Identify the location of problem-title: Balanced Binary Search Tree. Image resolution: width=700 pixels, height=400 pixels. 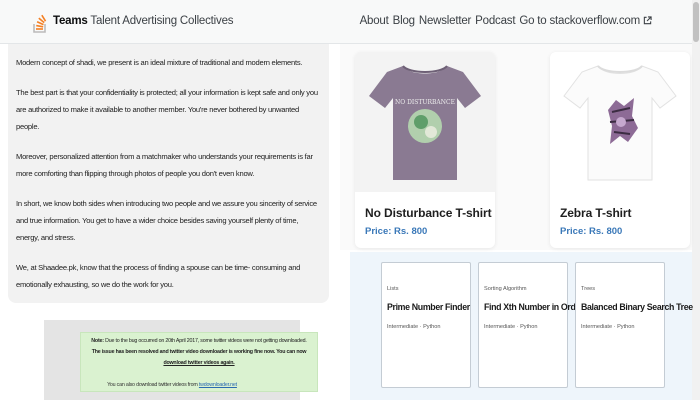
(637, 307).